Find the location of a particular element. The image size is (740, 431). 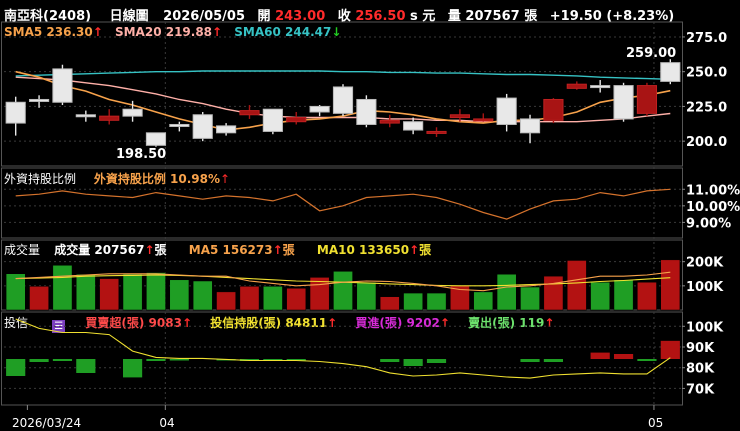

trust-tick-label: 100K is located at coordinates (705, 327).